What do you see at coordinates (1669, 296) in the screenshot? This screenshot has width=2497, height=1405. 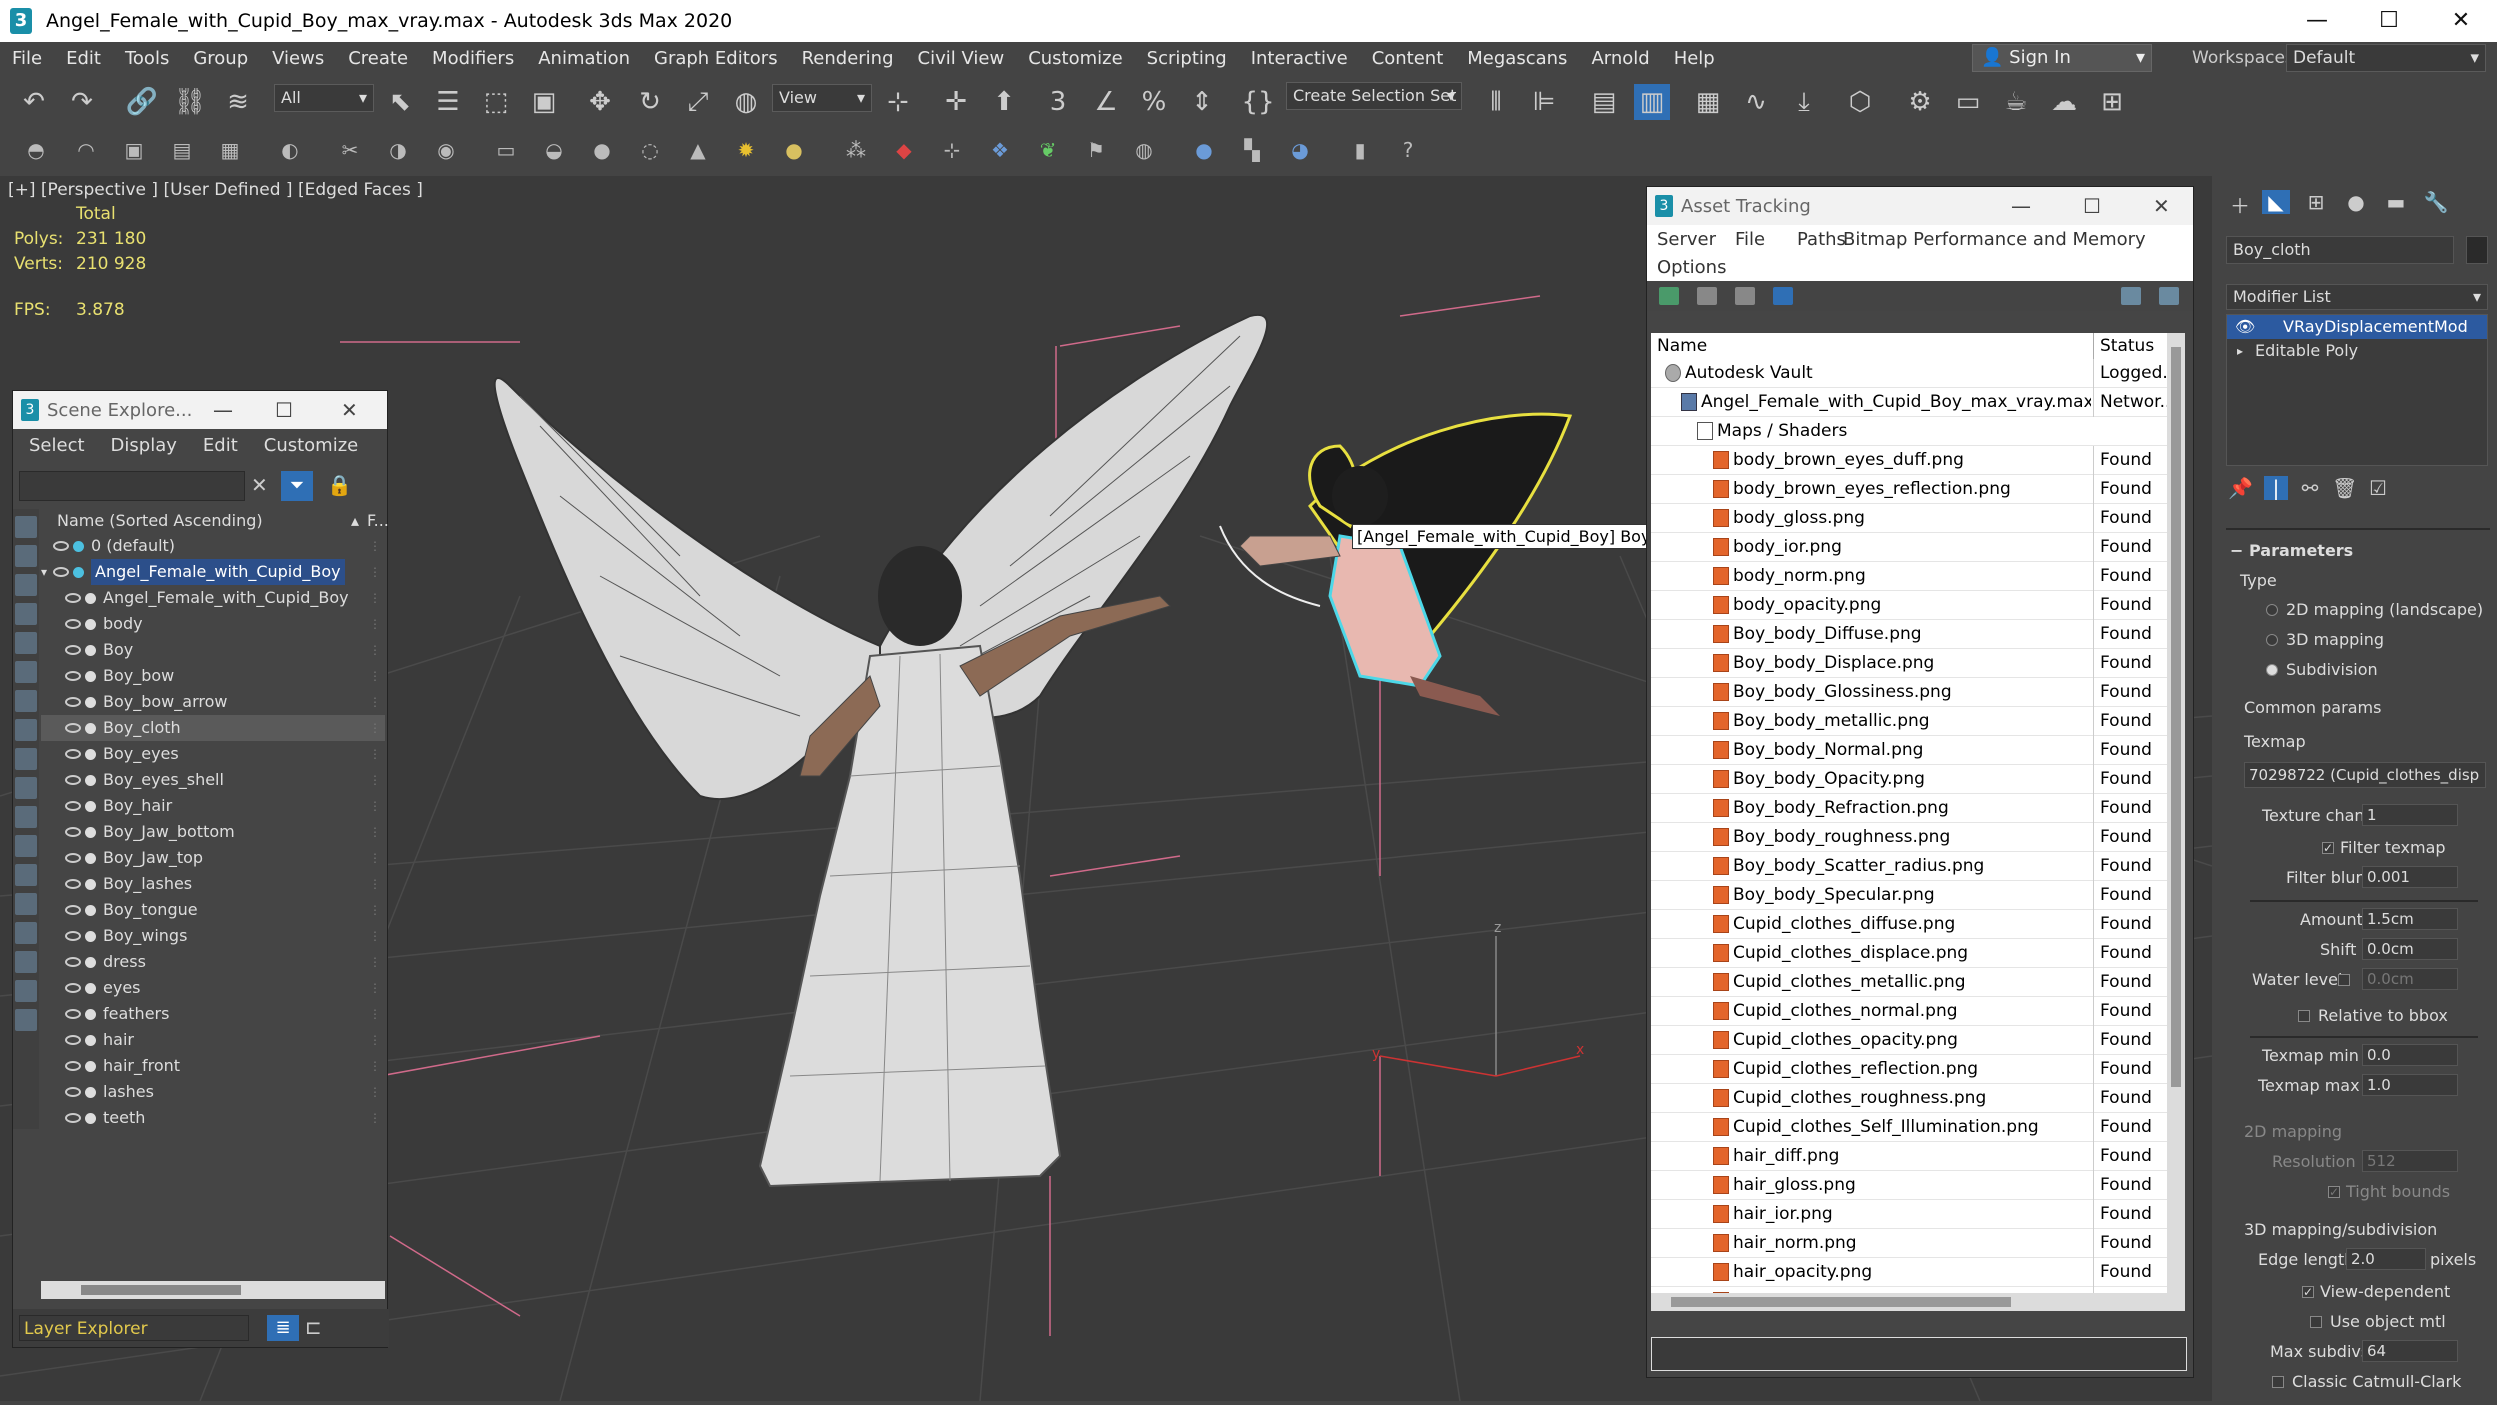 I see `refresh-icon` at bounding box center [1669, 296].